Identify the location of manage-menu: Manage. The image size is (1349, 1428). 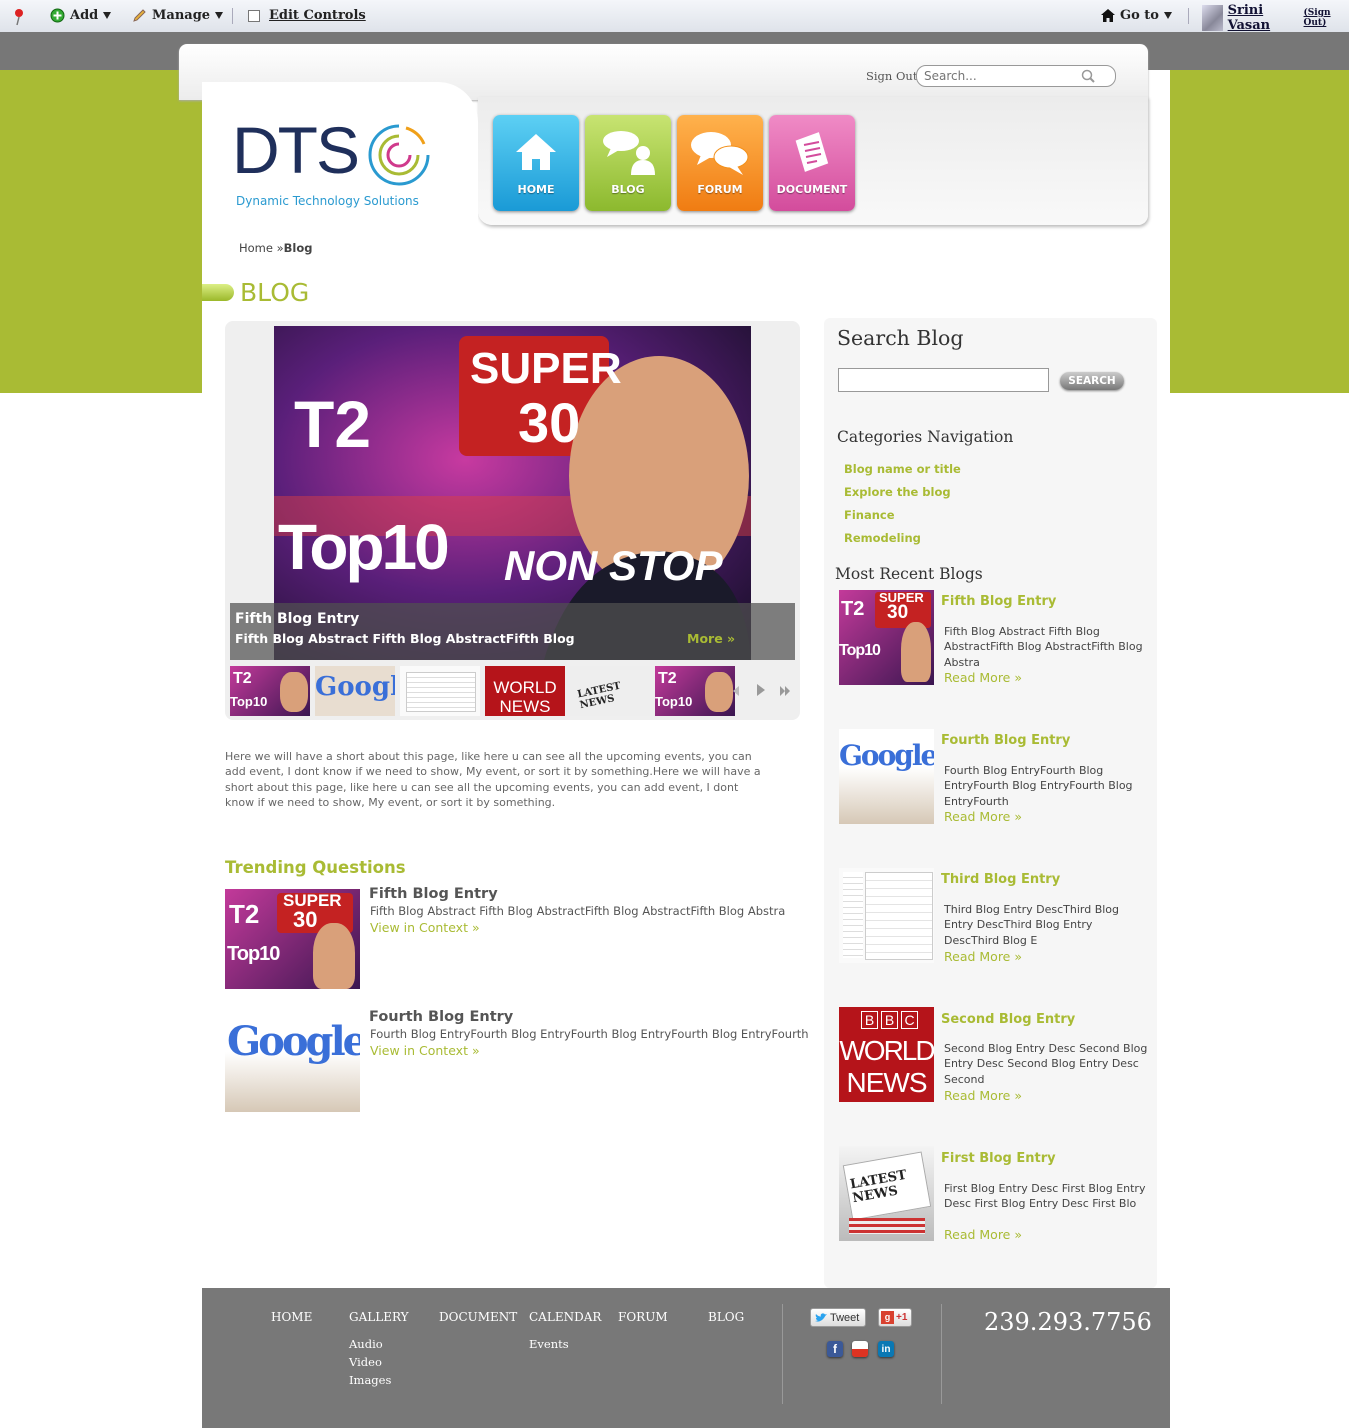
(178, 15).